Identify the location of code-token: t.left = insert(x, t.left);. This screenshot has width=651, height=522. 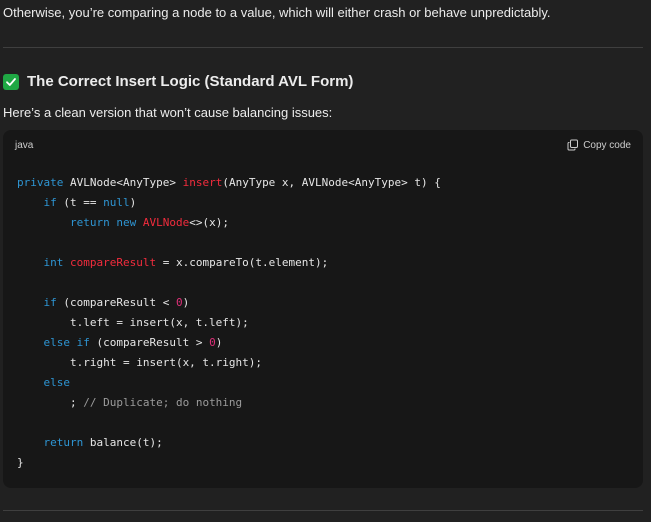
(133, 322).